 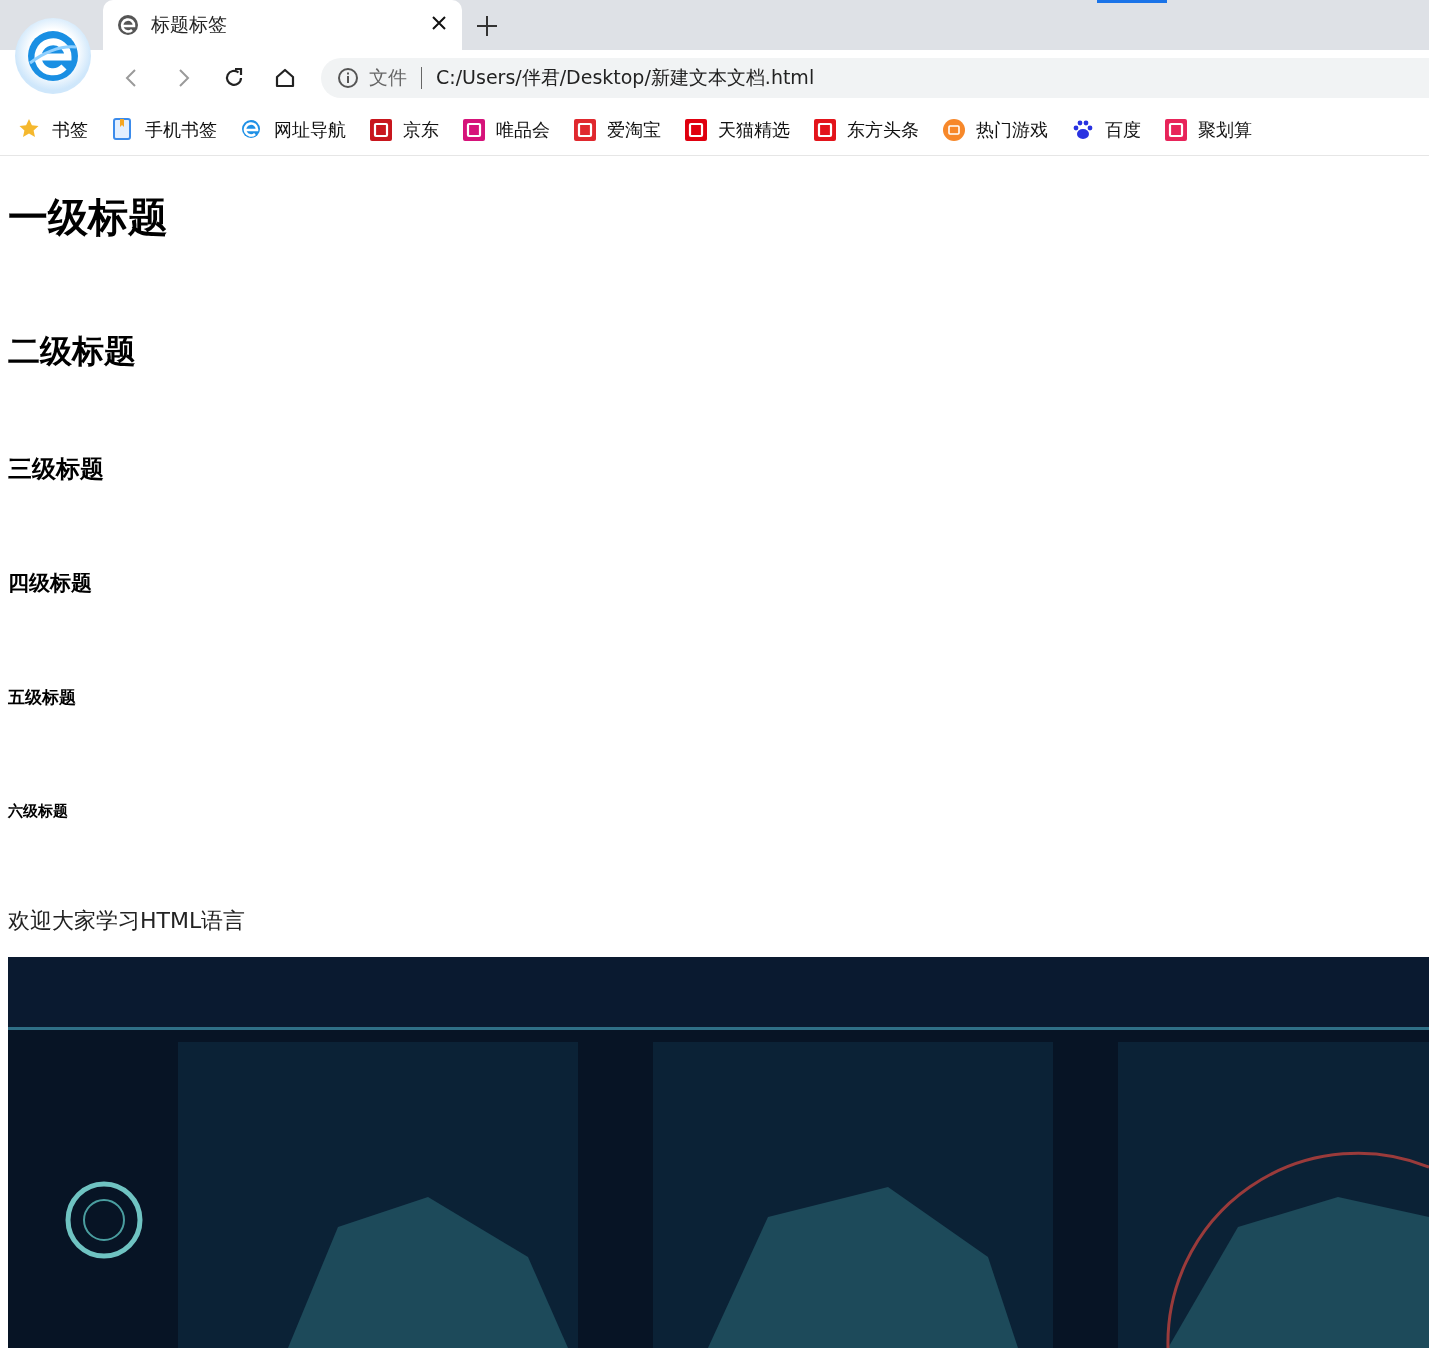 I want to click on accent-bar, so click(x=1132, y=1).